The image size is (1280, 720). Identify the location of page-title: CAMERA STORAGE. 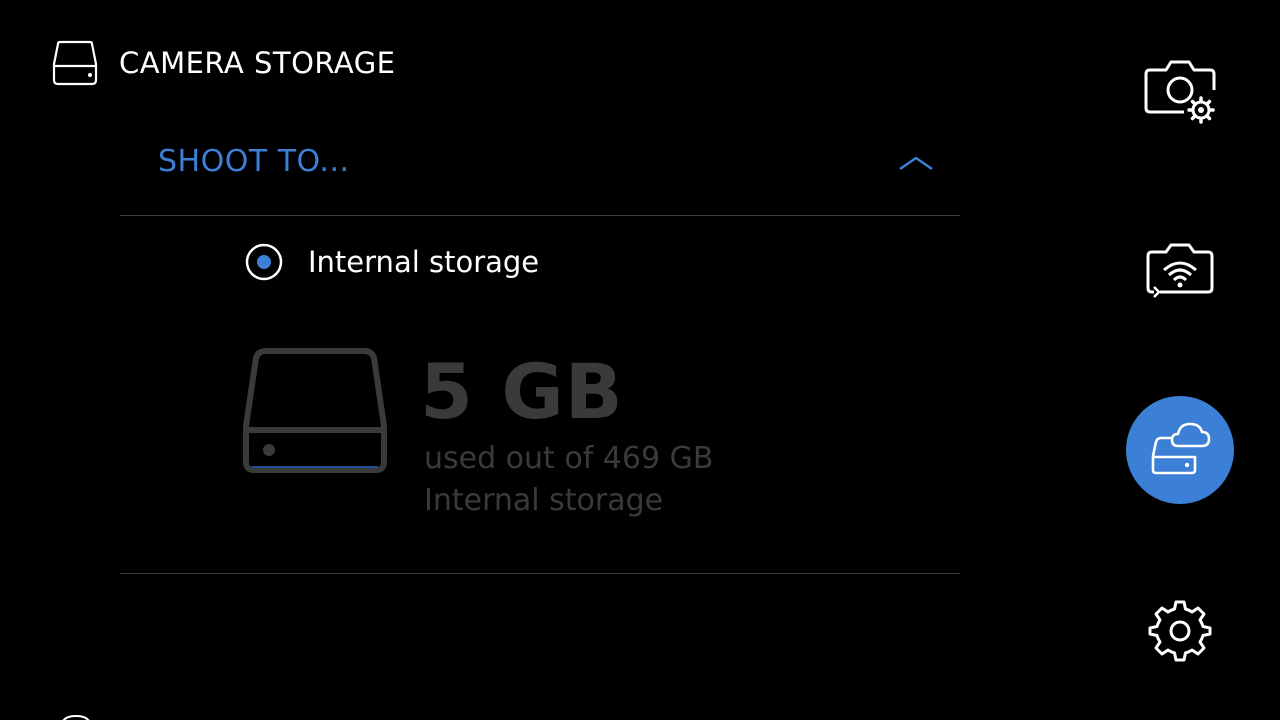
(257, 63).